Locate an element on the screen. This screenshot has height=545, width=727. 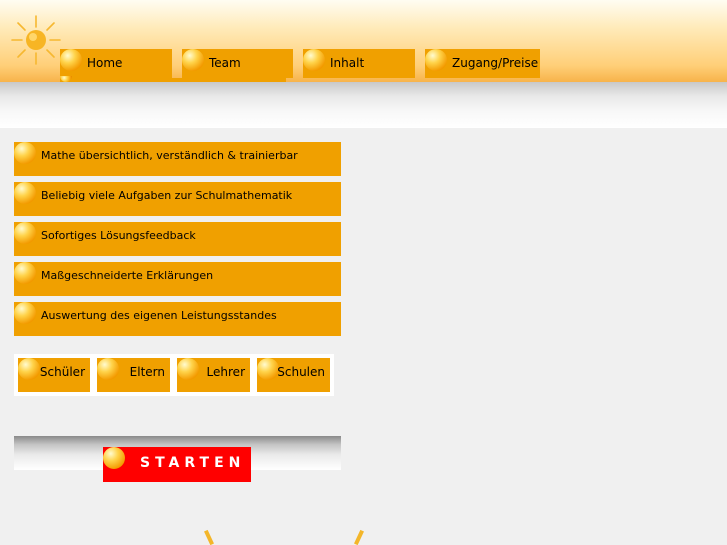
nav-team-button: Team is located at coordinates (237, 63).